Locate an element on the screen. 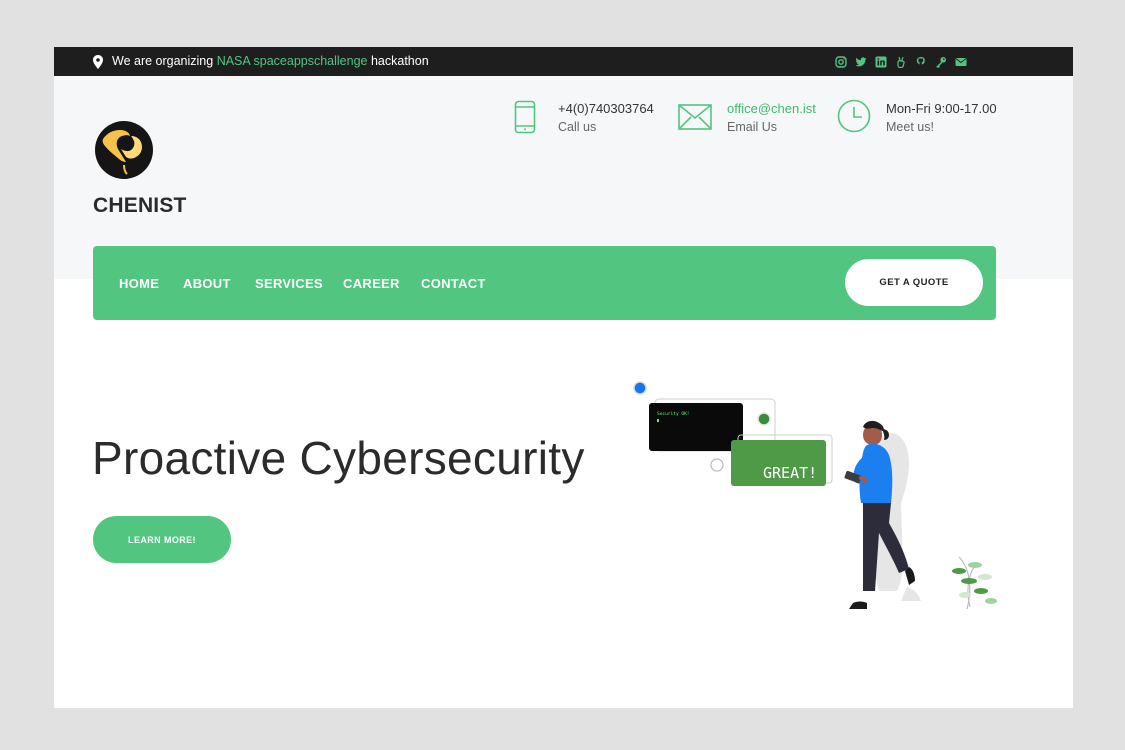 The image size is (1125, 750). swan-logo-icon is located at coordinates (124, 150).